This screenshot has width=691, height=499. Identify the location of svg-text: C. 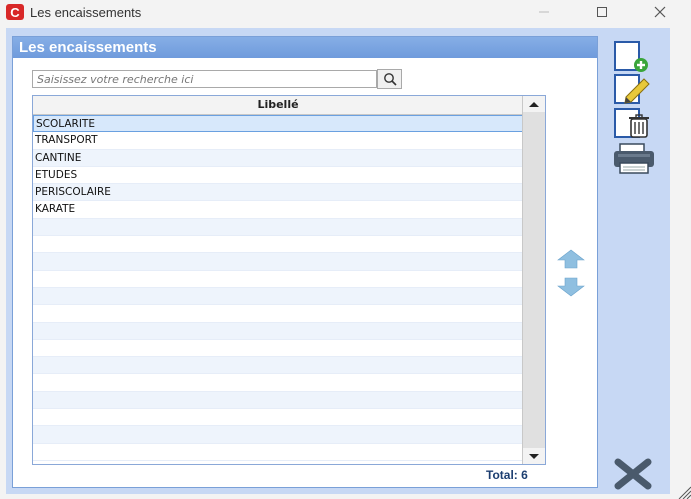
(15, 12).